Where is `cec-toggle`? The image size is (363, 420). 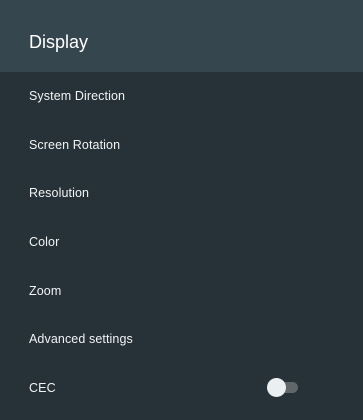
cec-toggle is located at coordinates (284, 387).